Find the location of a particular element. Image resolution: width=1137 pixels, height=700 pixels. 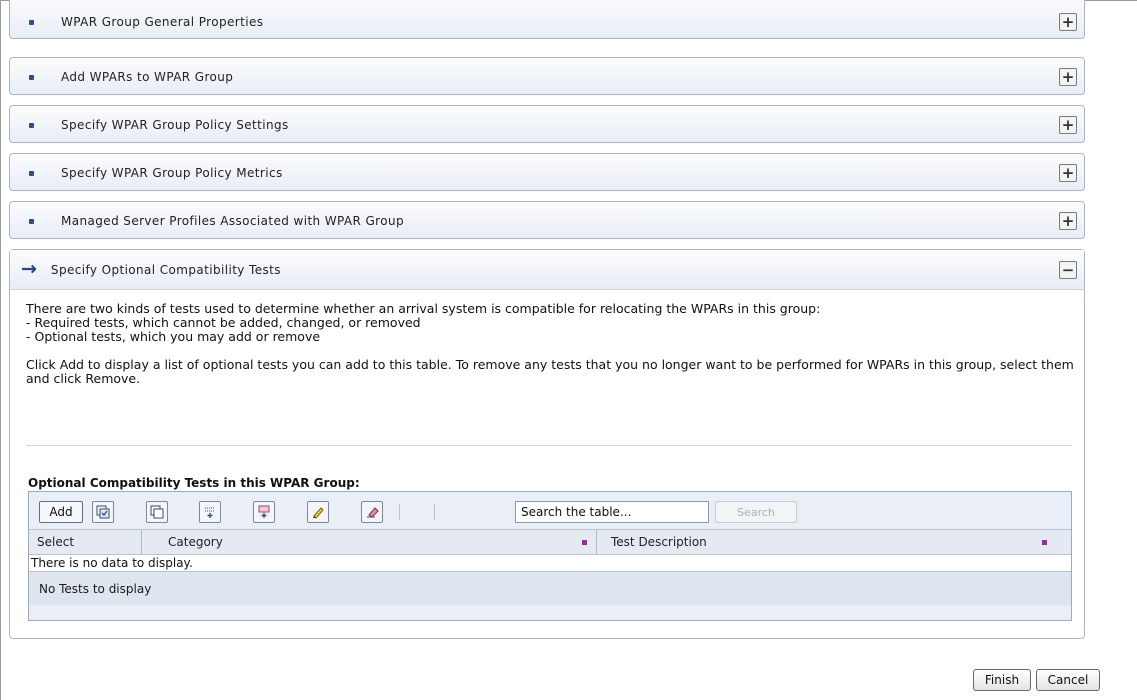

section-header: → Specify Optional Compatibility Tests − is located at coordinates (547, 270).